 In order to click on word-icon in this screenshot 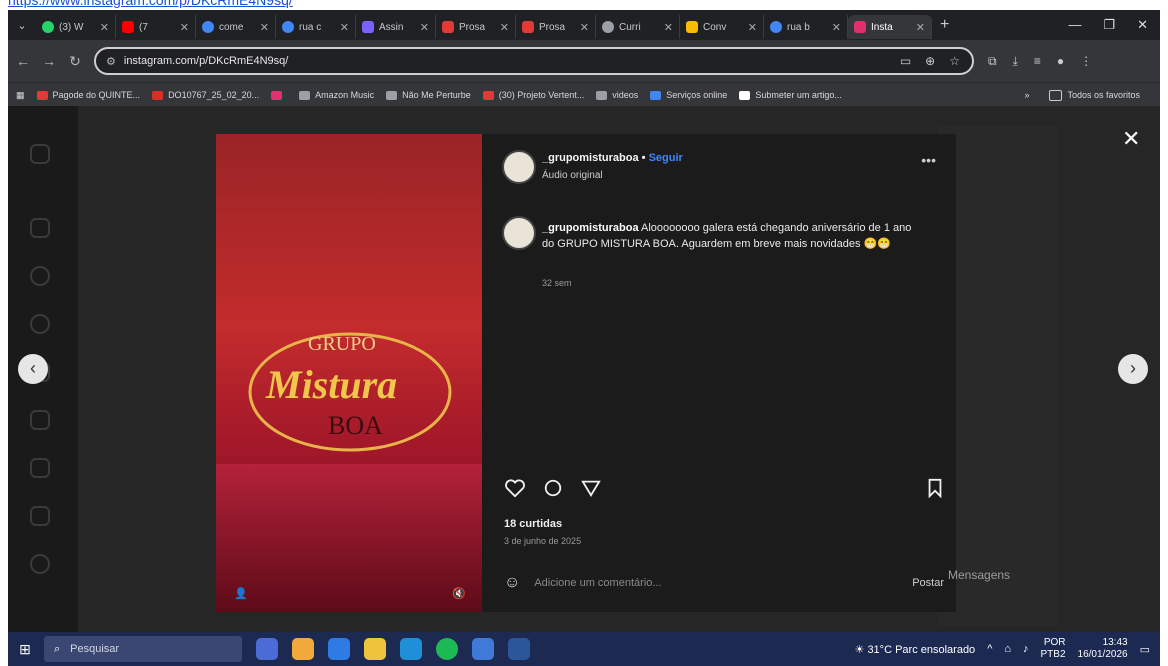, I will do `click(519, 649)`.